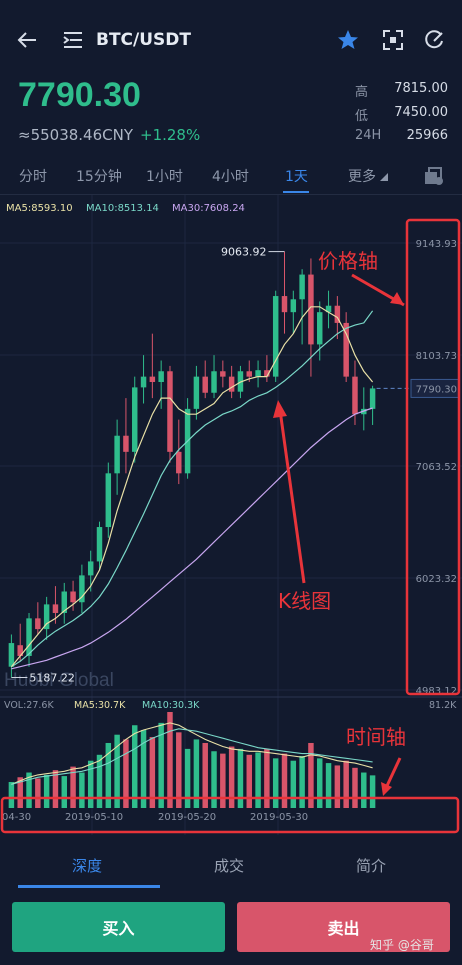  What do you see at coordinates (427, 135) in the screenshot?
I see `stat-value: 25966` at bounding box center [427, 135].